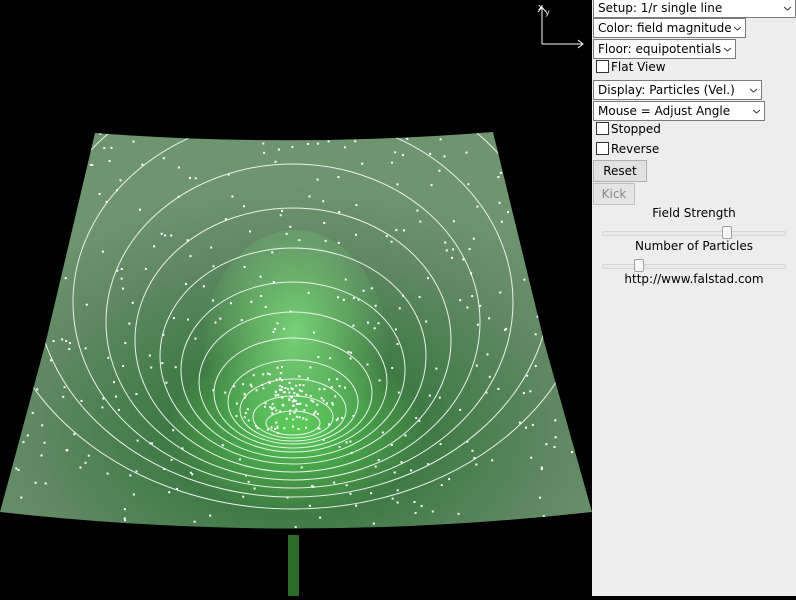 The image size is (796, 600). I want to click on field-strength-thumb, so click(727, 232).